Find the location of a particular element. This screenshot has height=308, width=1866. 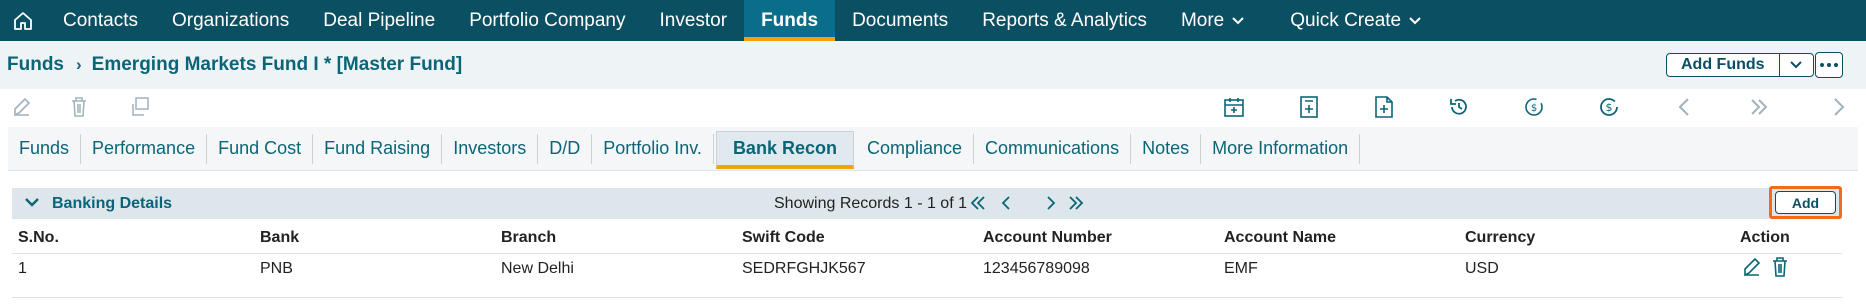

nav-label: Portfolio Company is located at coordinates (547, 20).